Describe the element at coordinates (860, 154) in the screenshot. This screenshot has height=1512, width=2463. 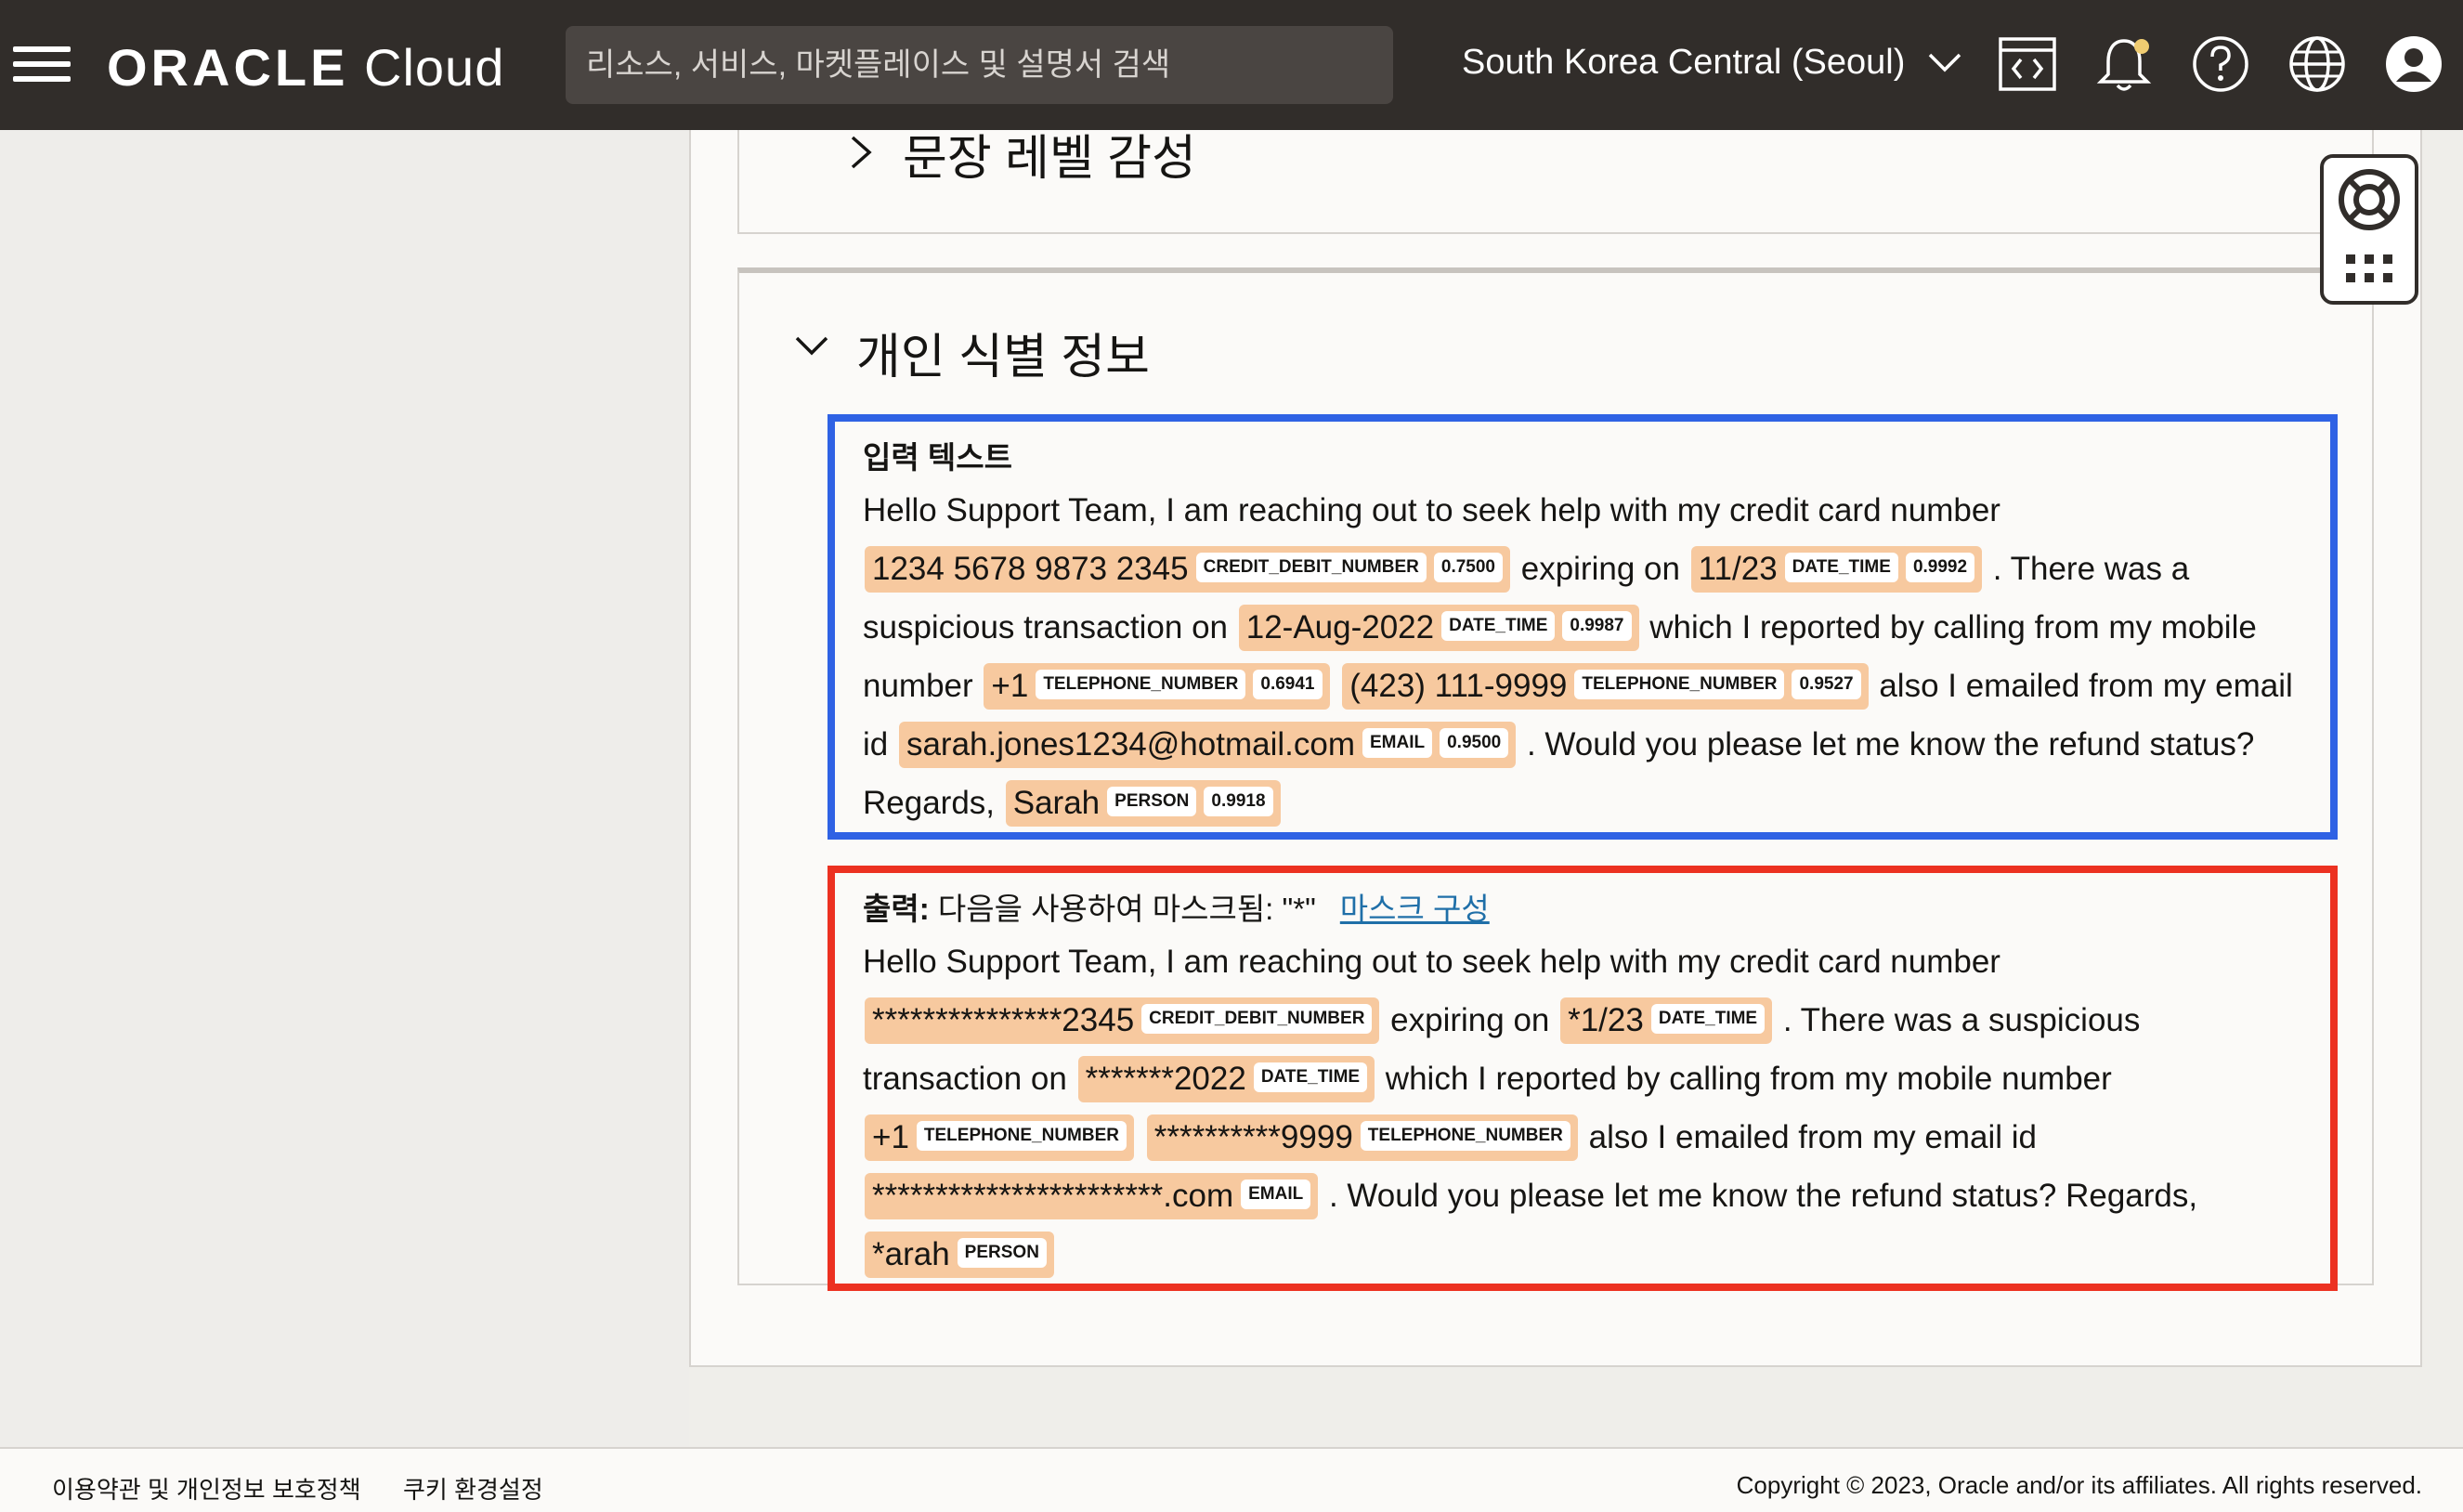
I see `chevron-right-icon` at that location.